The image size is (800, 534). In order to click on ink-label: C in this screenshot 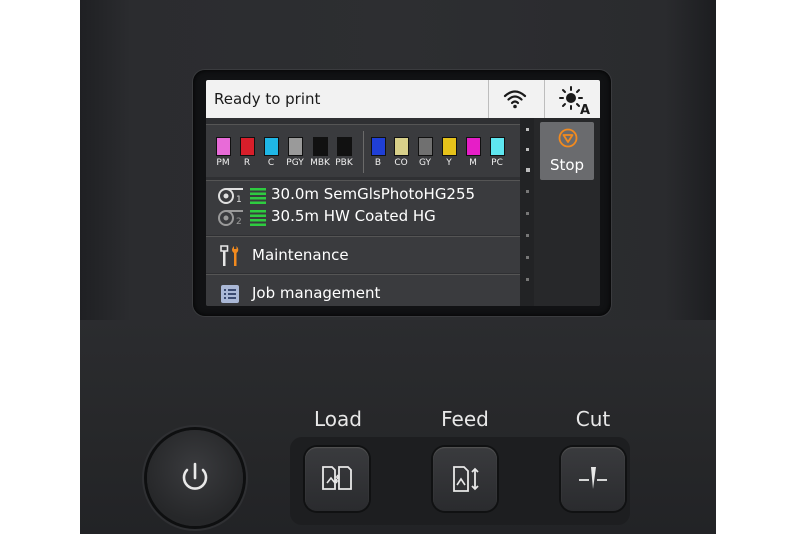, I will do `click(271, 163)`.